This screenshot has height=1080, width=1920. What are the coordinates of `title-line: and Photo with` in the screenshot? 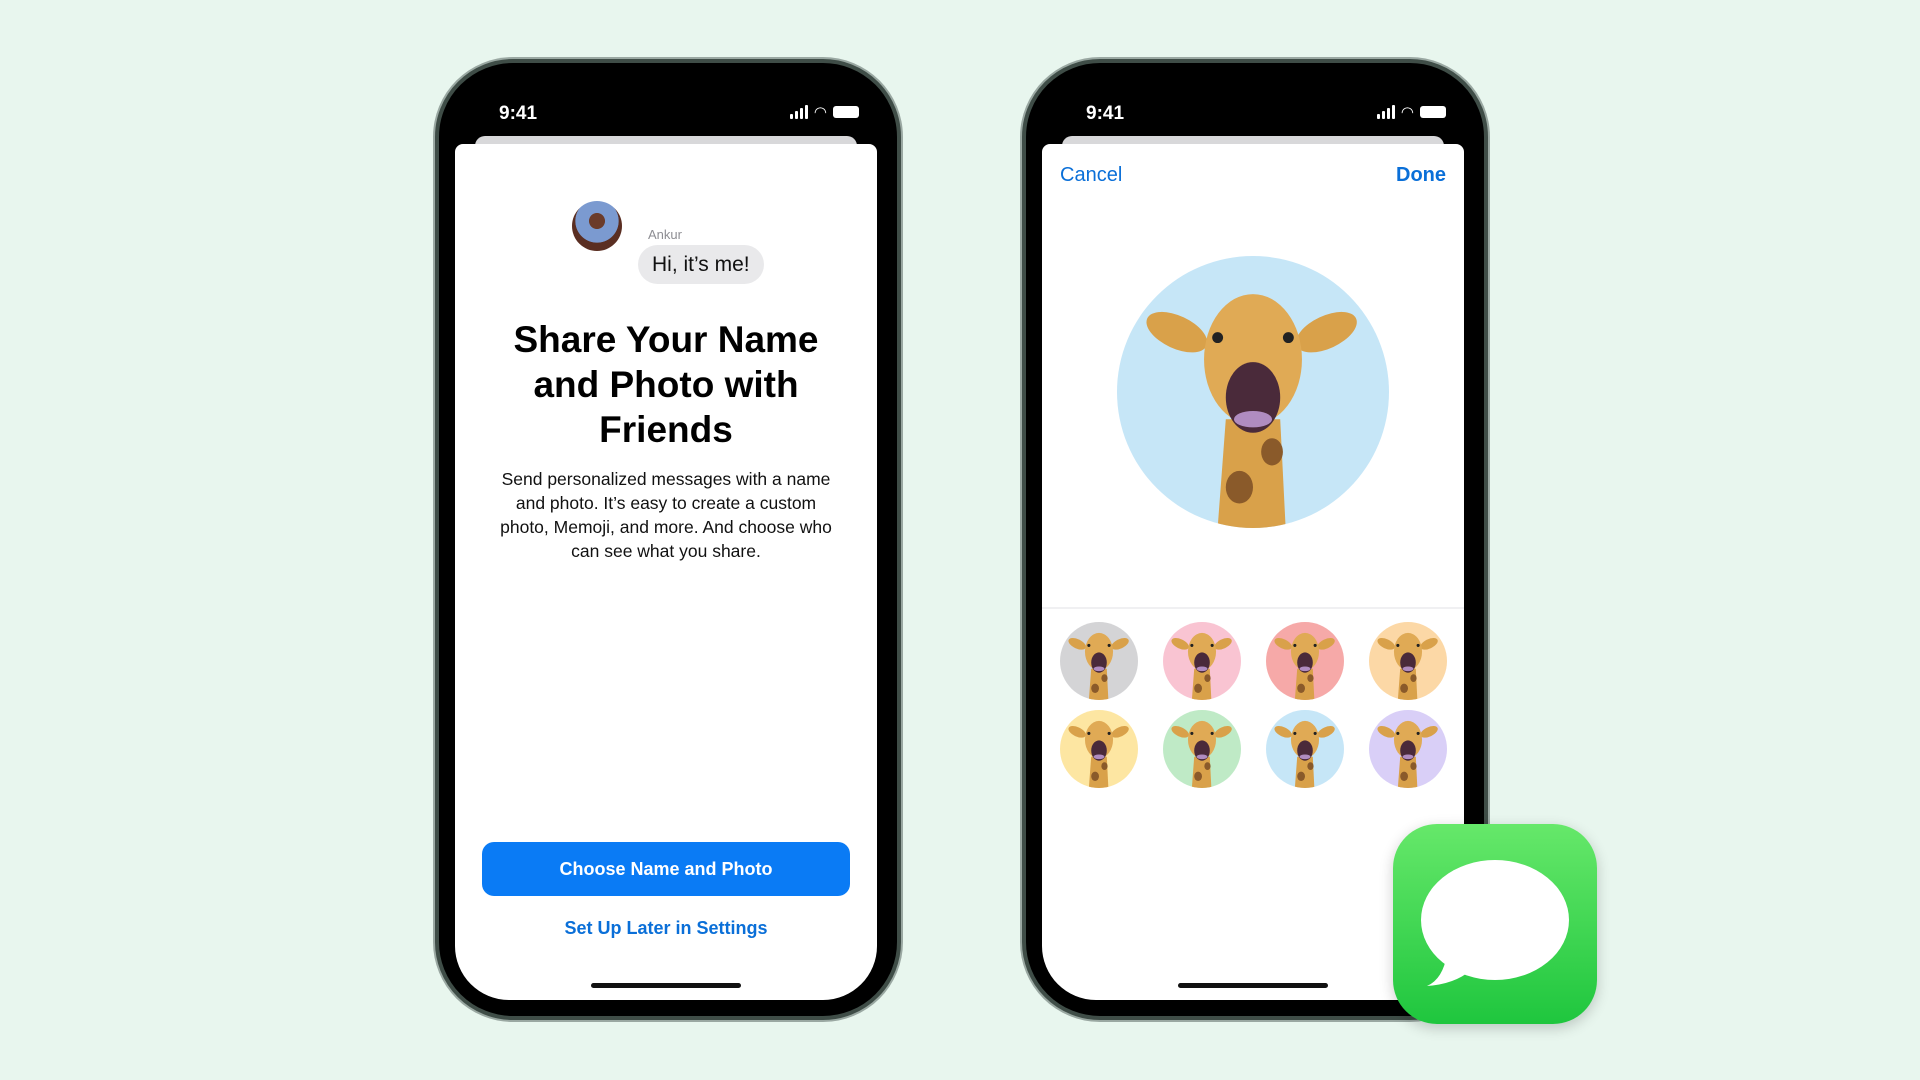 It's located at (666, 384).